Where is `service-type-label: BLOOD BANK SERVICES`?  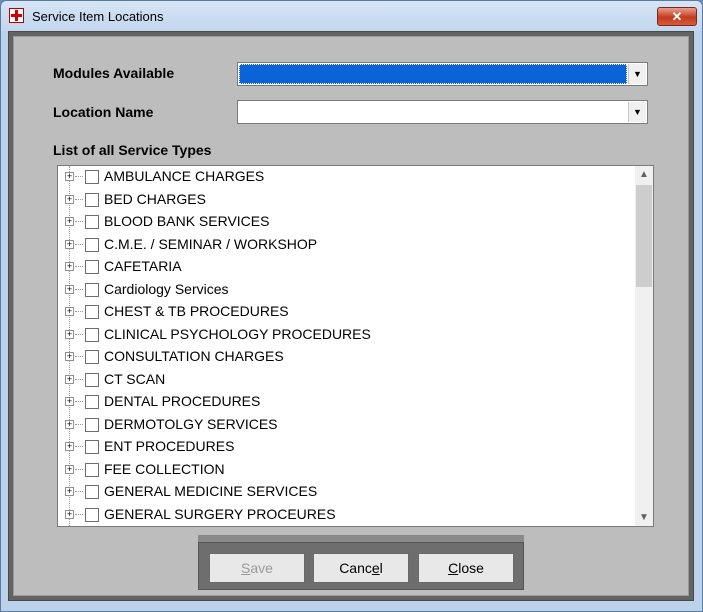
service-type-label: BLOOD BANK SERVICES is located at coordinates (187, 221).